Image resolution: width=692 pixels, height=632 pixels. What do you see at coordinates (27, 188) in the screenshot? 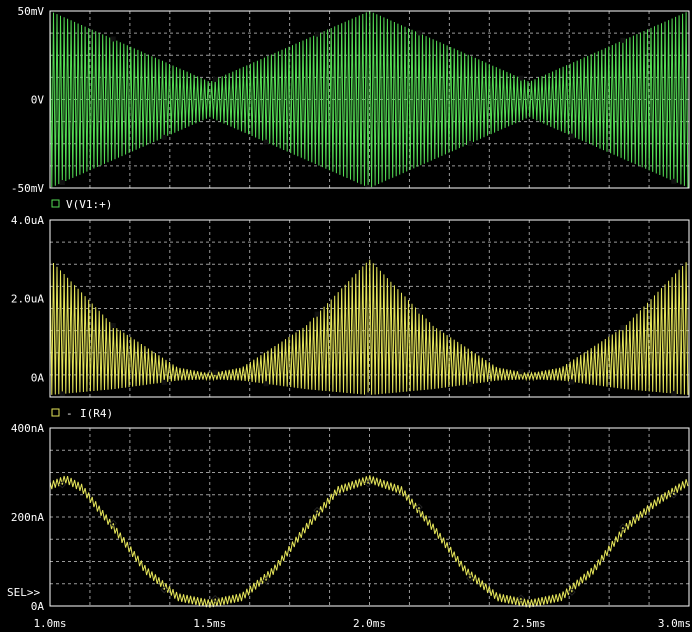
I see `y-tick-label: -50mV` at bounding box center [27, 188].